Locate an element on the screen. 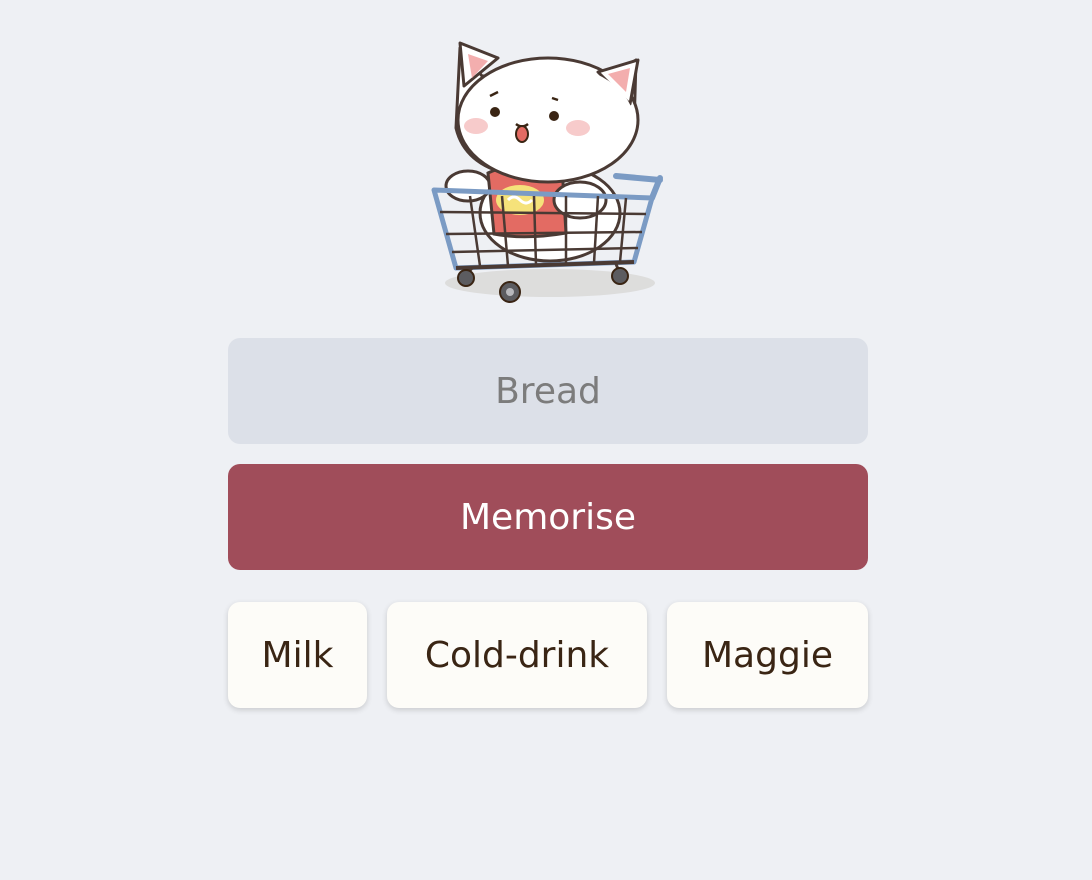 Image resolution: width=1092 pixels, height=880 pixels. item-input is located at coordinates (548, 391).